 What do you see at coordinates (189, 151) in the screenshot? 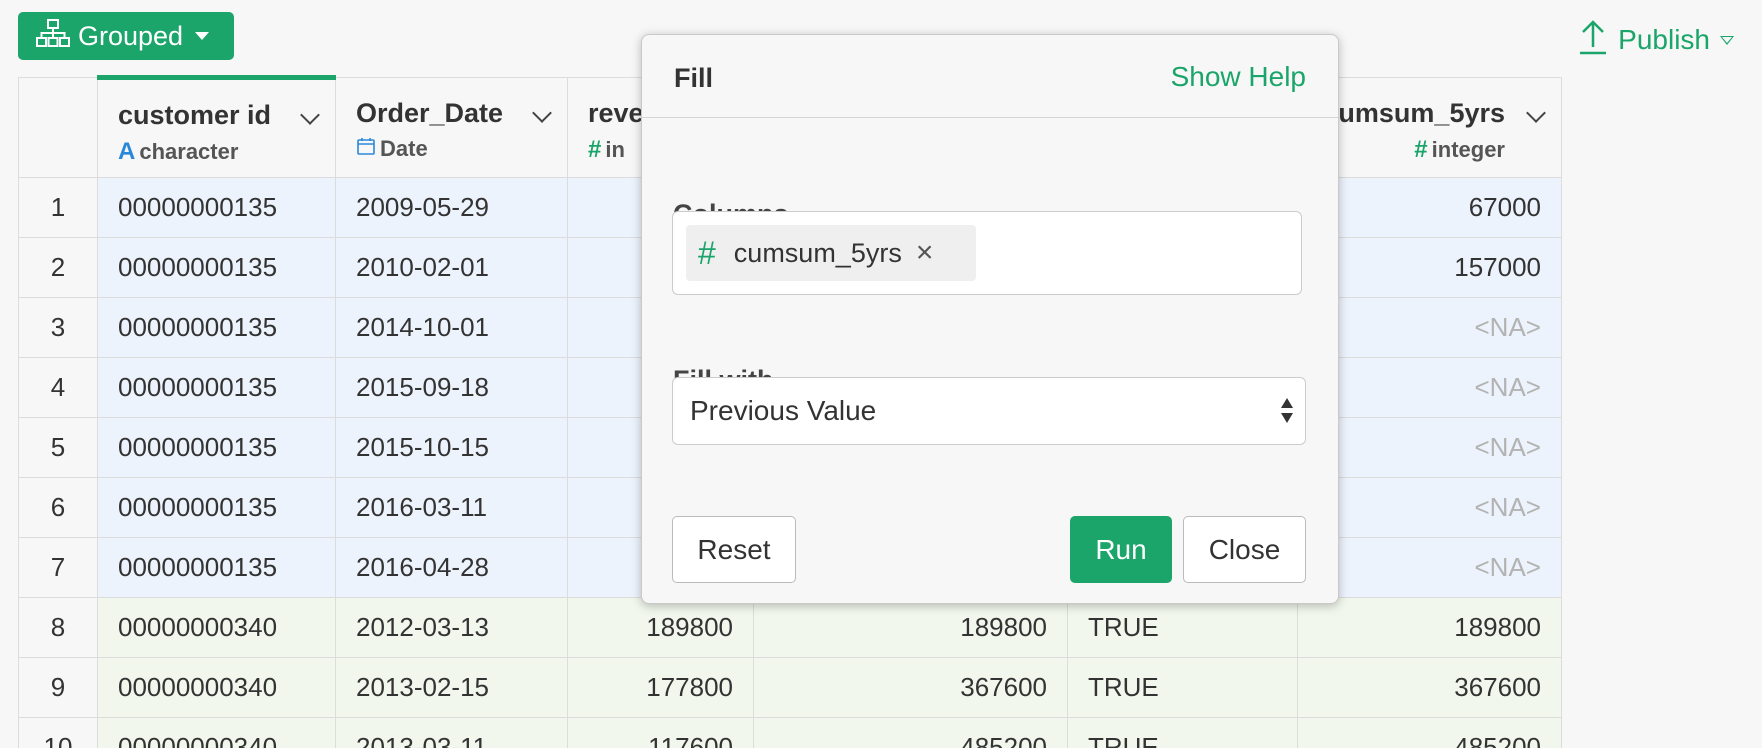
I see `column-type-label: character` at bounding box center [189, 151].